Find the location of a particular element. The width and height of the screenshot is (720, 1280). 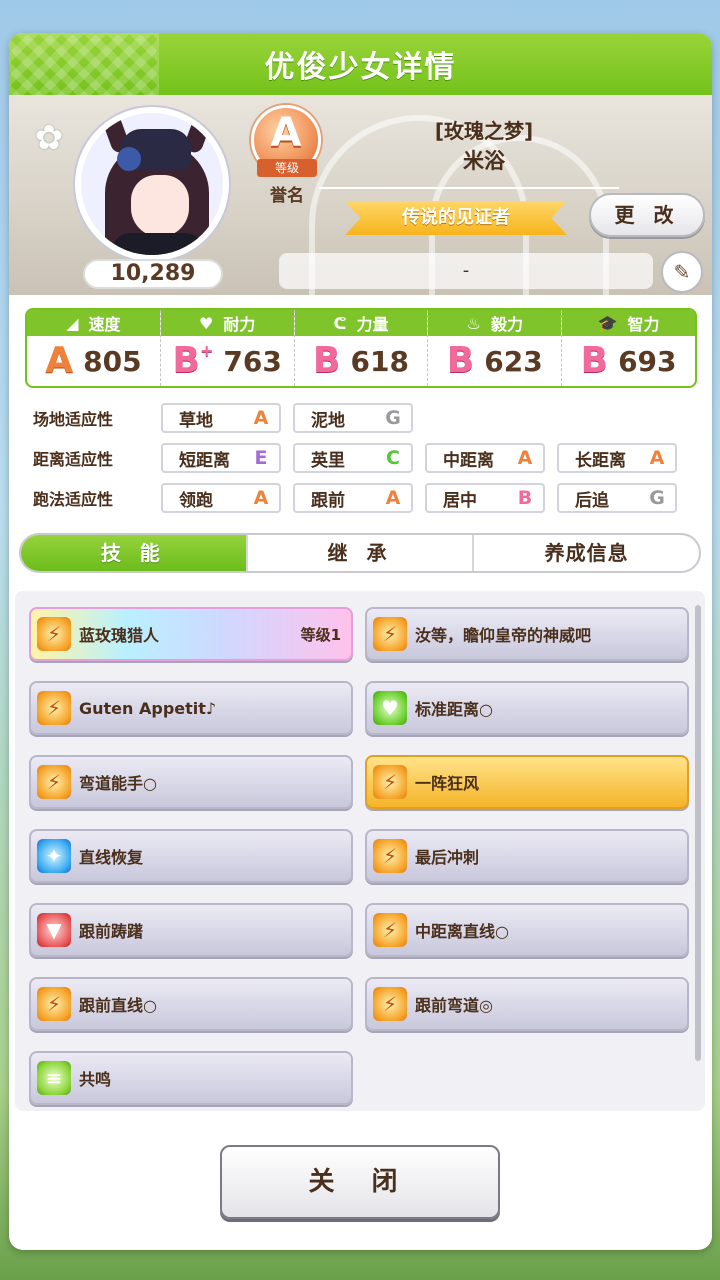

skill-name: 最后冲刺 is located at coordinates (447, 857).